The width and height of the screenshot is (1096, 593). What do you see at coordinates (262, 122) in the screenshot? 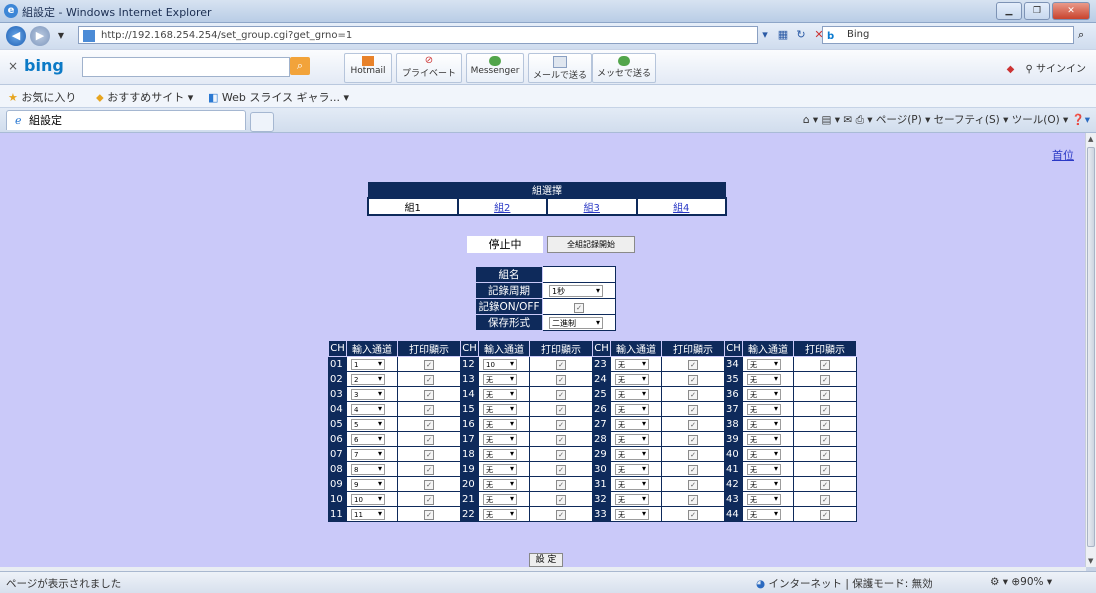
I see `new-tab-button` at bounding box center [262, 122].